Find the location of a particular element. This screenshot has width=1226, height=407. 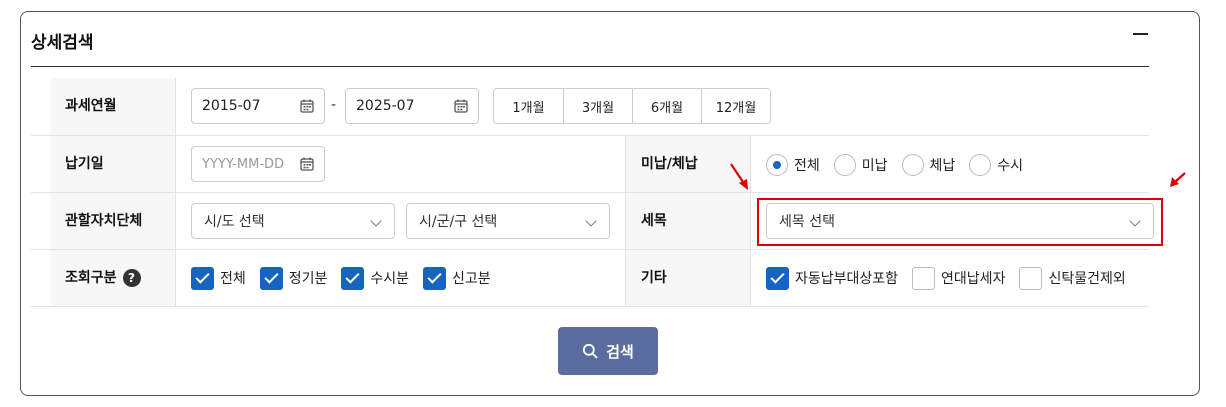

checkbox-exclude-trust: 신탁물건제외 is located at coordinates (1072, 278).